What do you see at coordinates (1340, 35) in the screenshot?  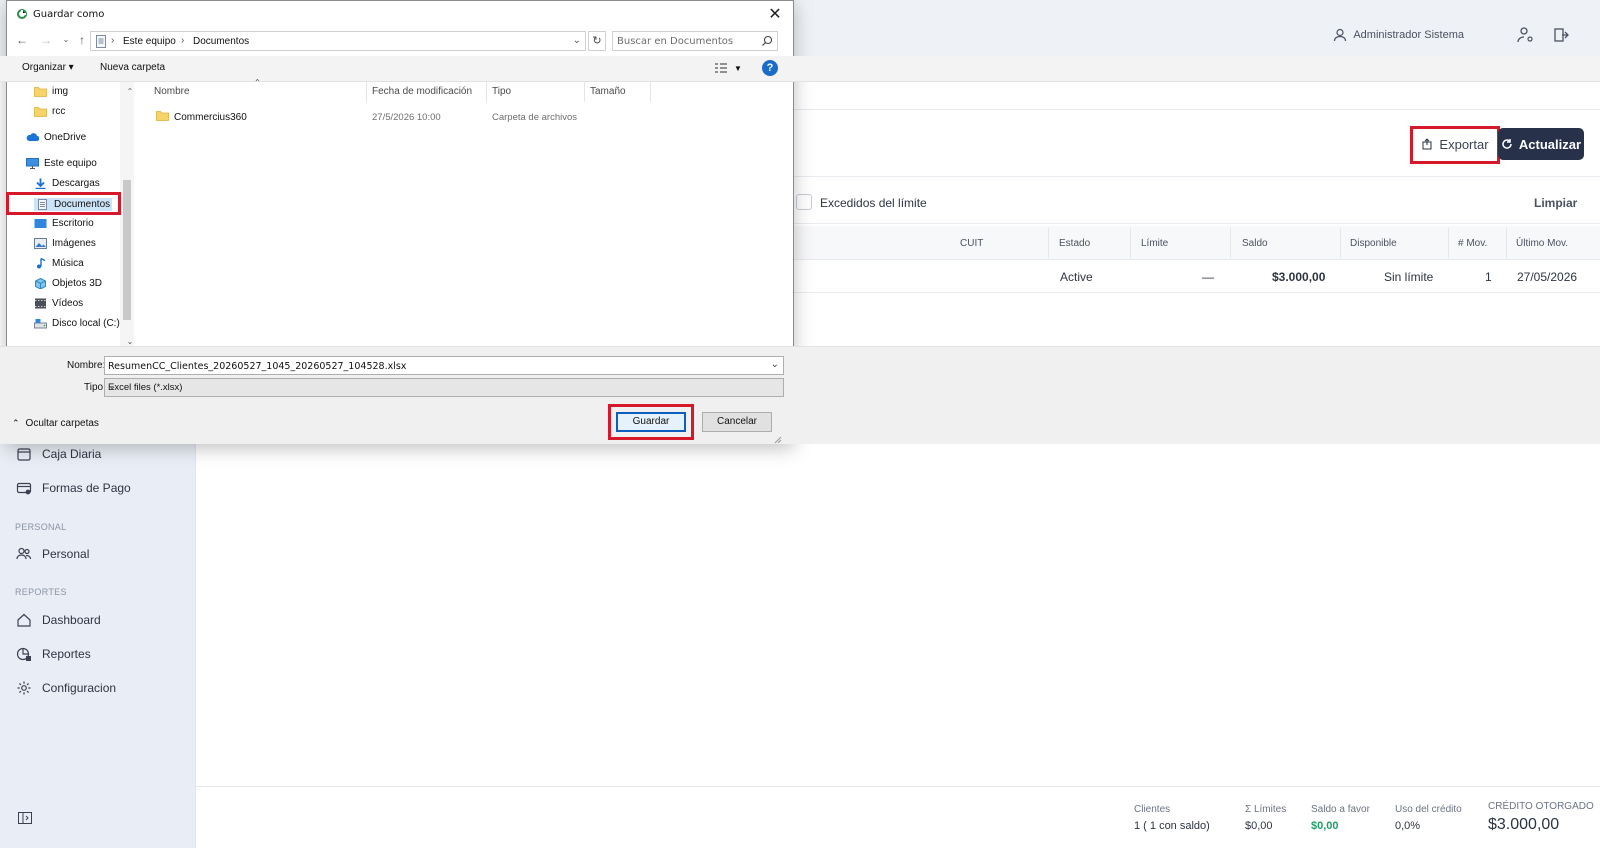 I see `user-icon` at bounding box center [1340, 35].